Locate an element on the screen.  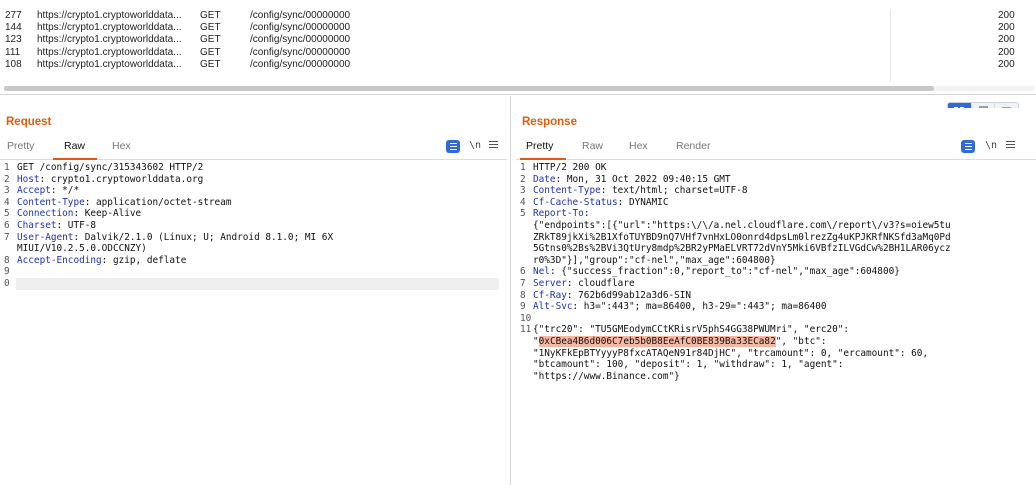
code-line: 5 Report-To: is located at coordinates (776, 214).